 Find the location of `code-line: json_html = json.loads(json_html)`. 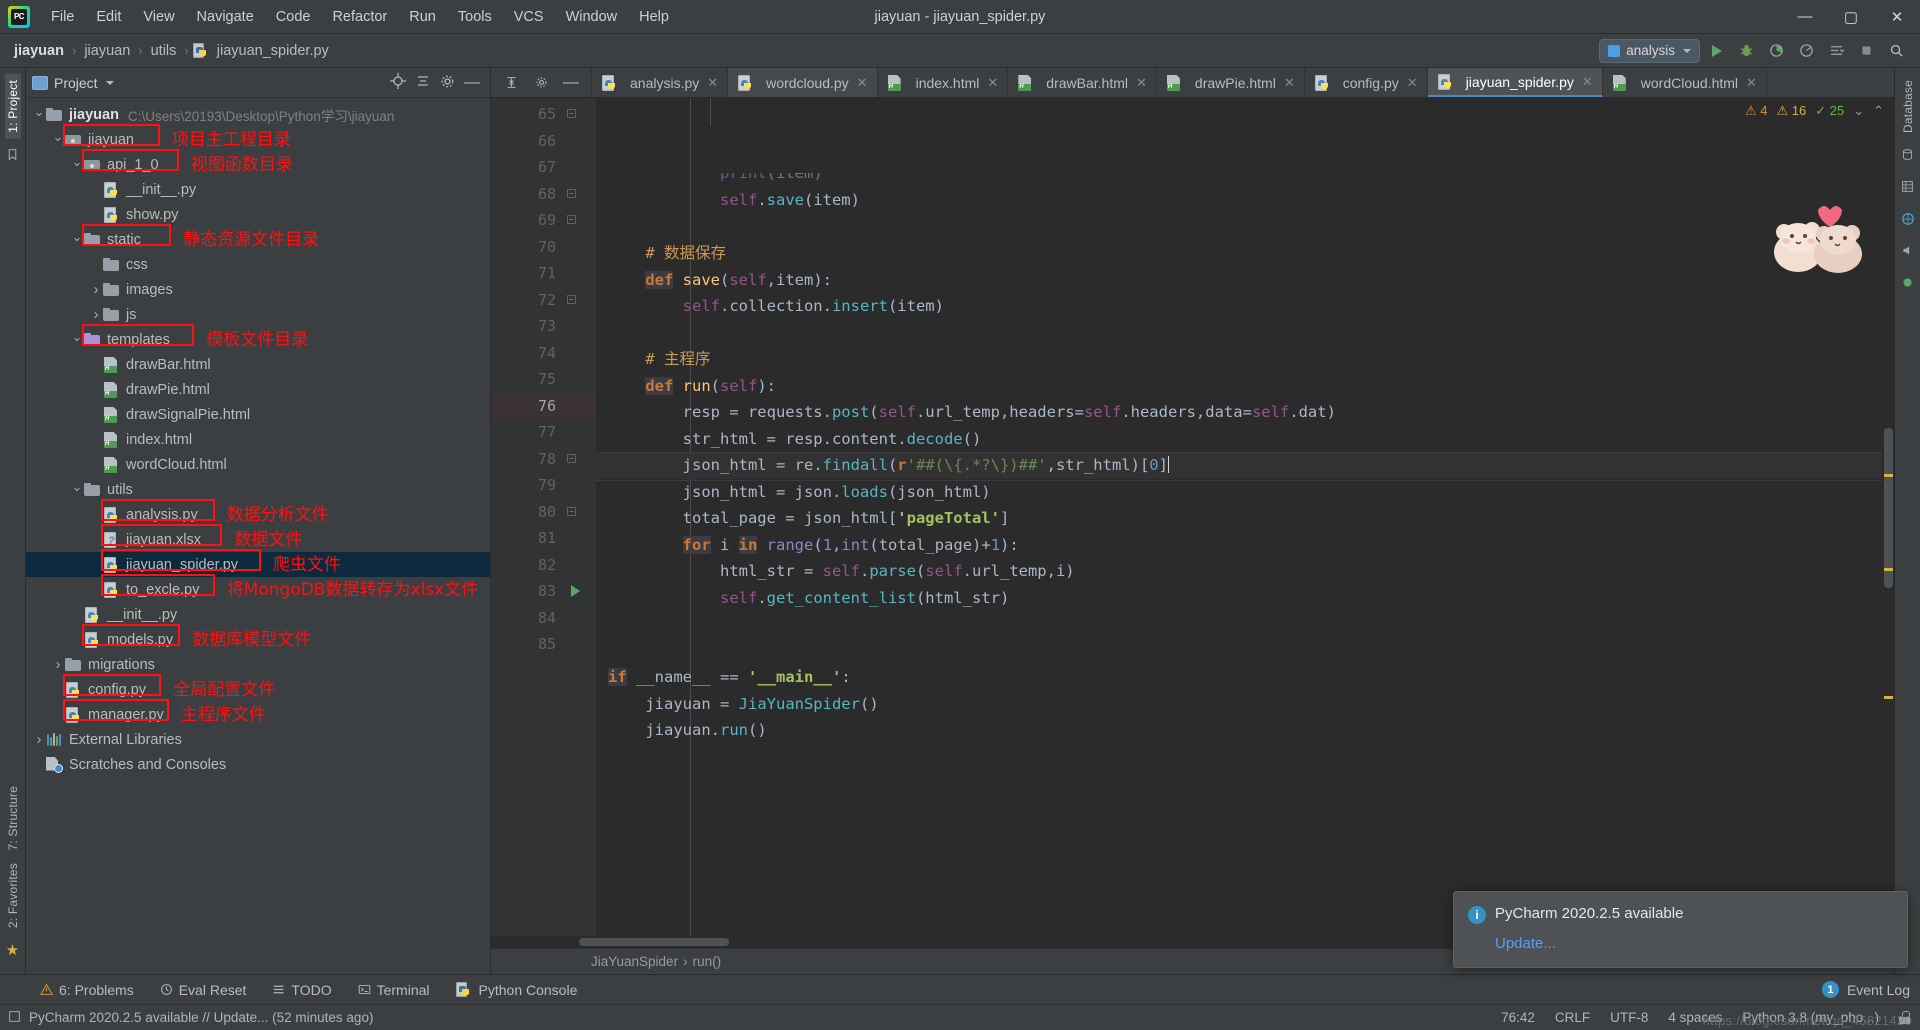

code-line: json_html = json.loads(json_html) is located at coordinates (1245, 492).